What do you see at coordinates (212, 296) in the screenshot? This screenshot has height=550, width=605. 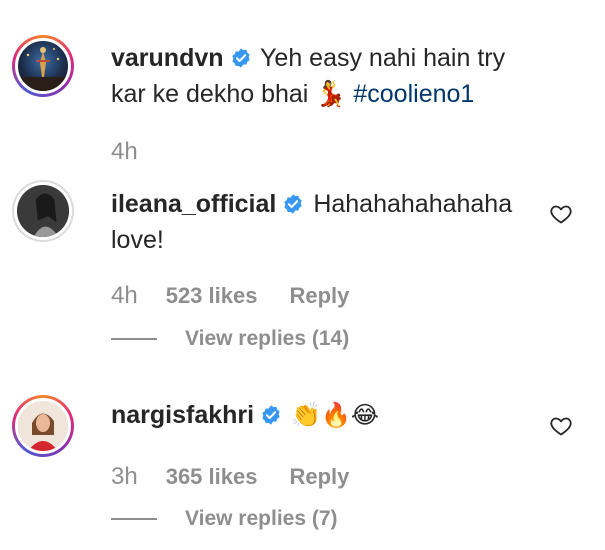 I see `likes-count: 523 likes` at bounding box center [212, 296].